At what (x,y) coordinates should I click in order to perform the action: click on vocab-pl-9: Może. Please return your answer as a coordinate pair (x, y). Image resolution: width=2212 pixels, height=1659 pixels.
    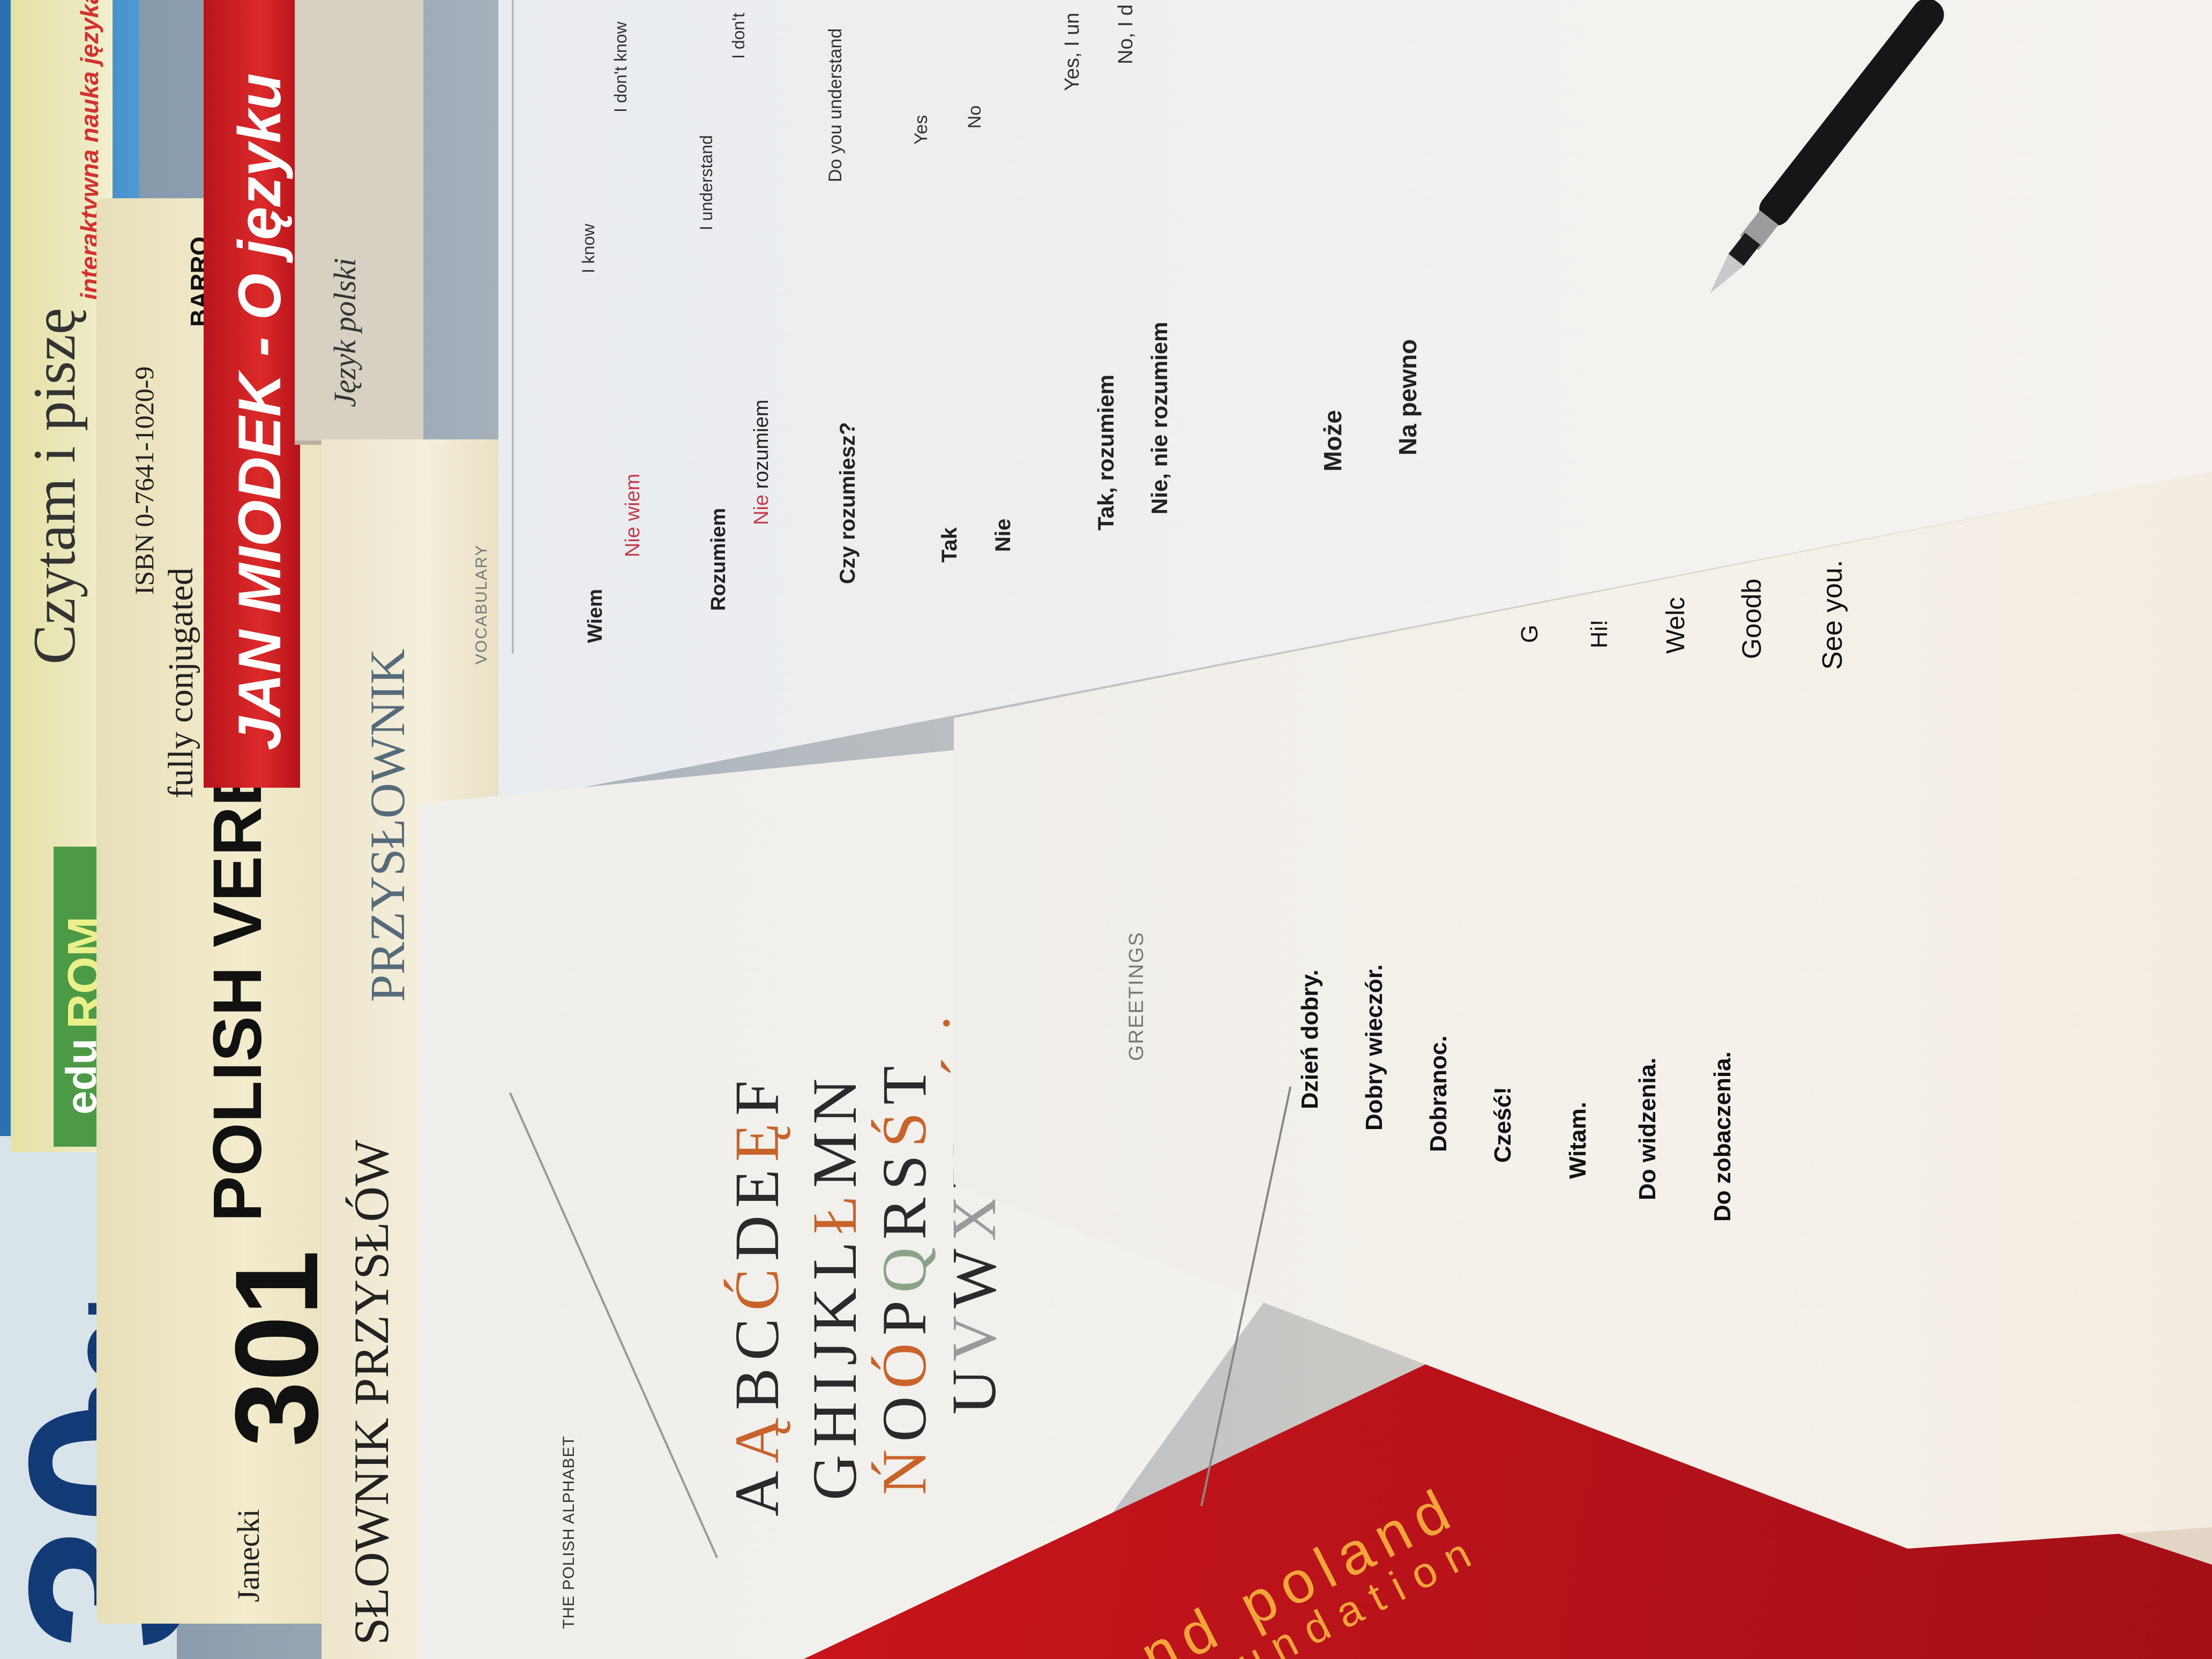
    Looking at the image, I should click on (1332, 441).